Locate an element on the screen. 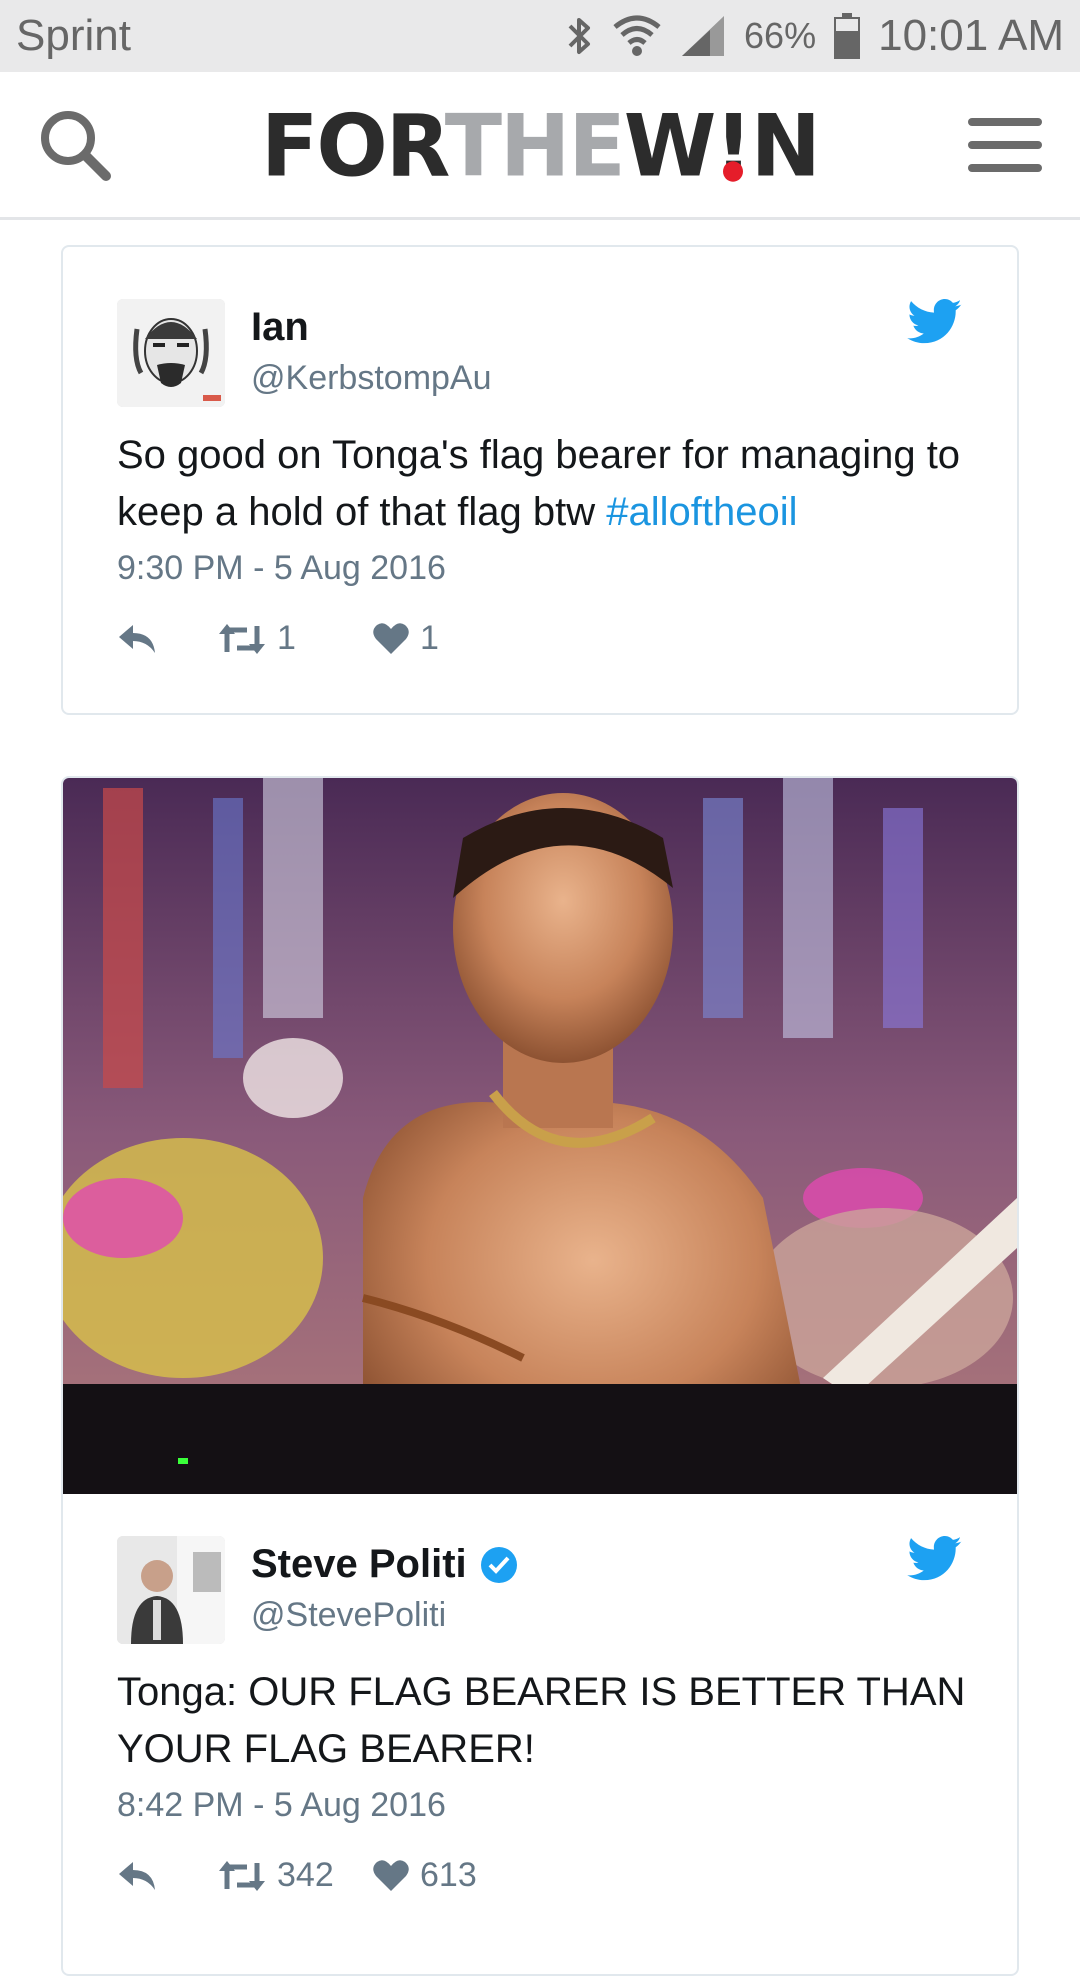 The width and height of the screenshot is (1080, 1976). status-bar: Sprint 66% 10:01 AM is located at coordinates (540, 36).